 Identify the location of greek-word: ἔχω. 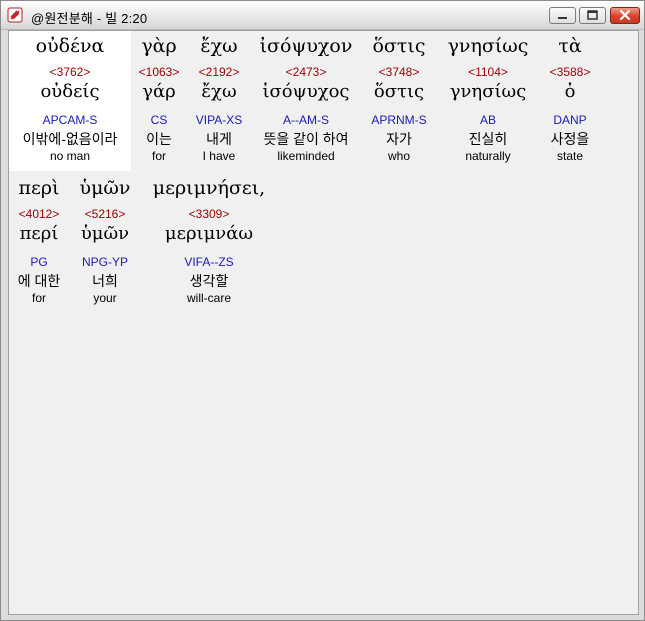
(219, 46).